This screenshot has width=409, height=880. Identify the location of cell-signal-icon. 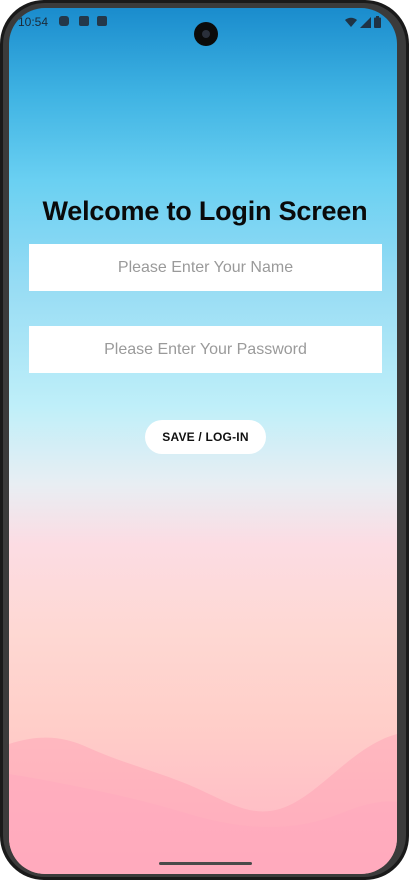
(365, 22).